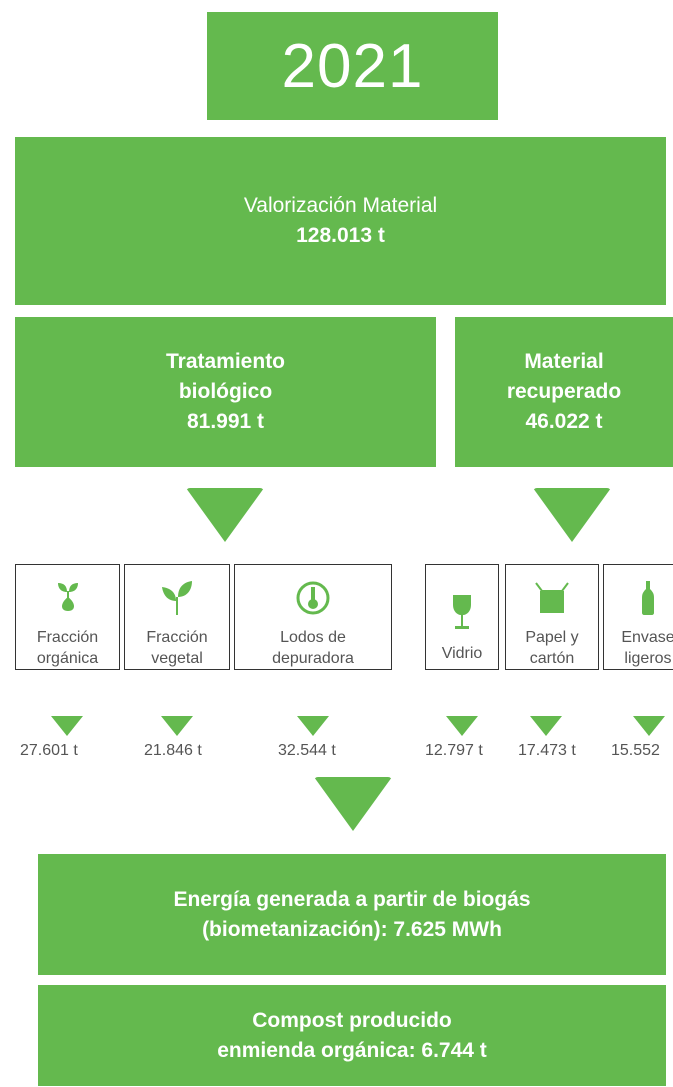  What do you see at coordinates (340, 235) in the screenshot?
I see `valorizacion-value: 128.013 t` at bounding box center [340, 235].